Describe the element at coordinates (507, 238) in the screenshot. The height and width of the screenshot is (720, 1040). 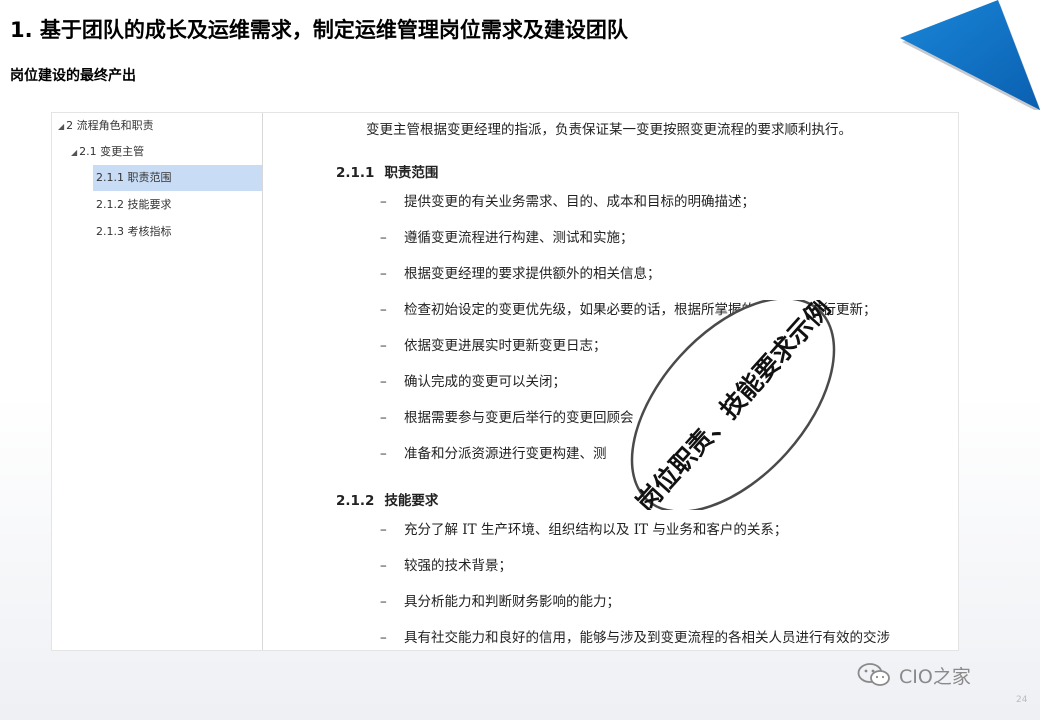
I see `list-item: – 遵循变更流程进行构建、测试和实施；` at that location.